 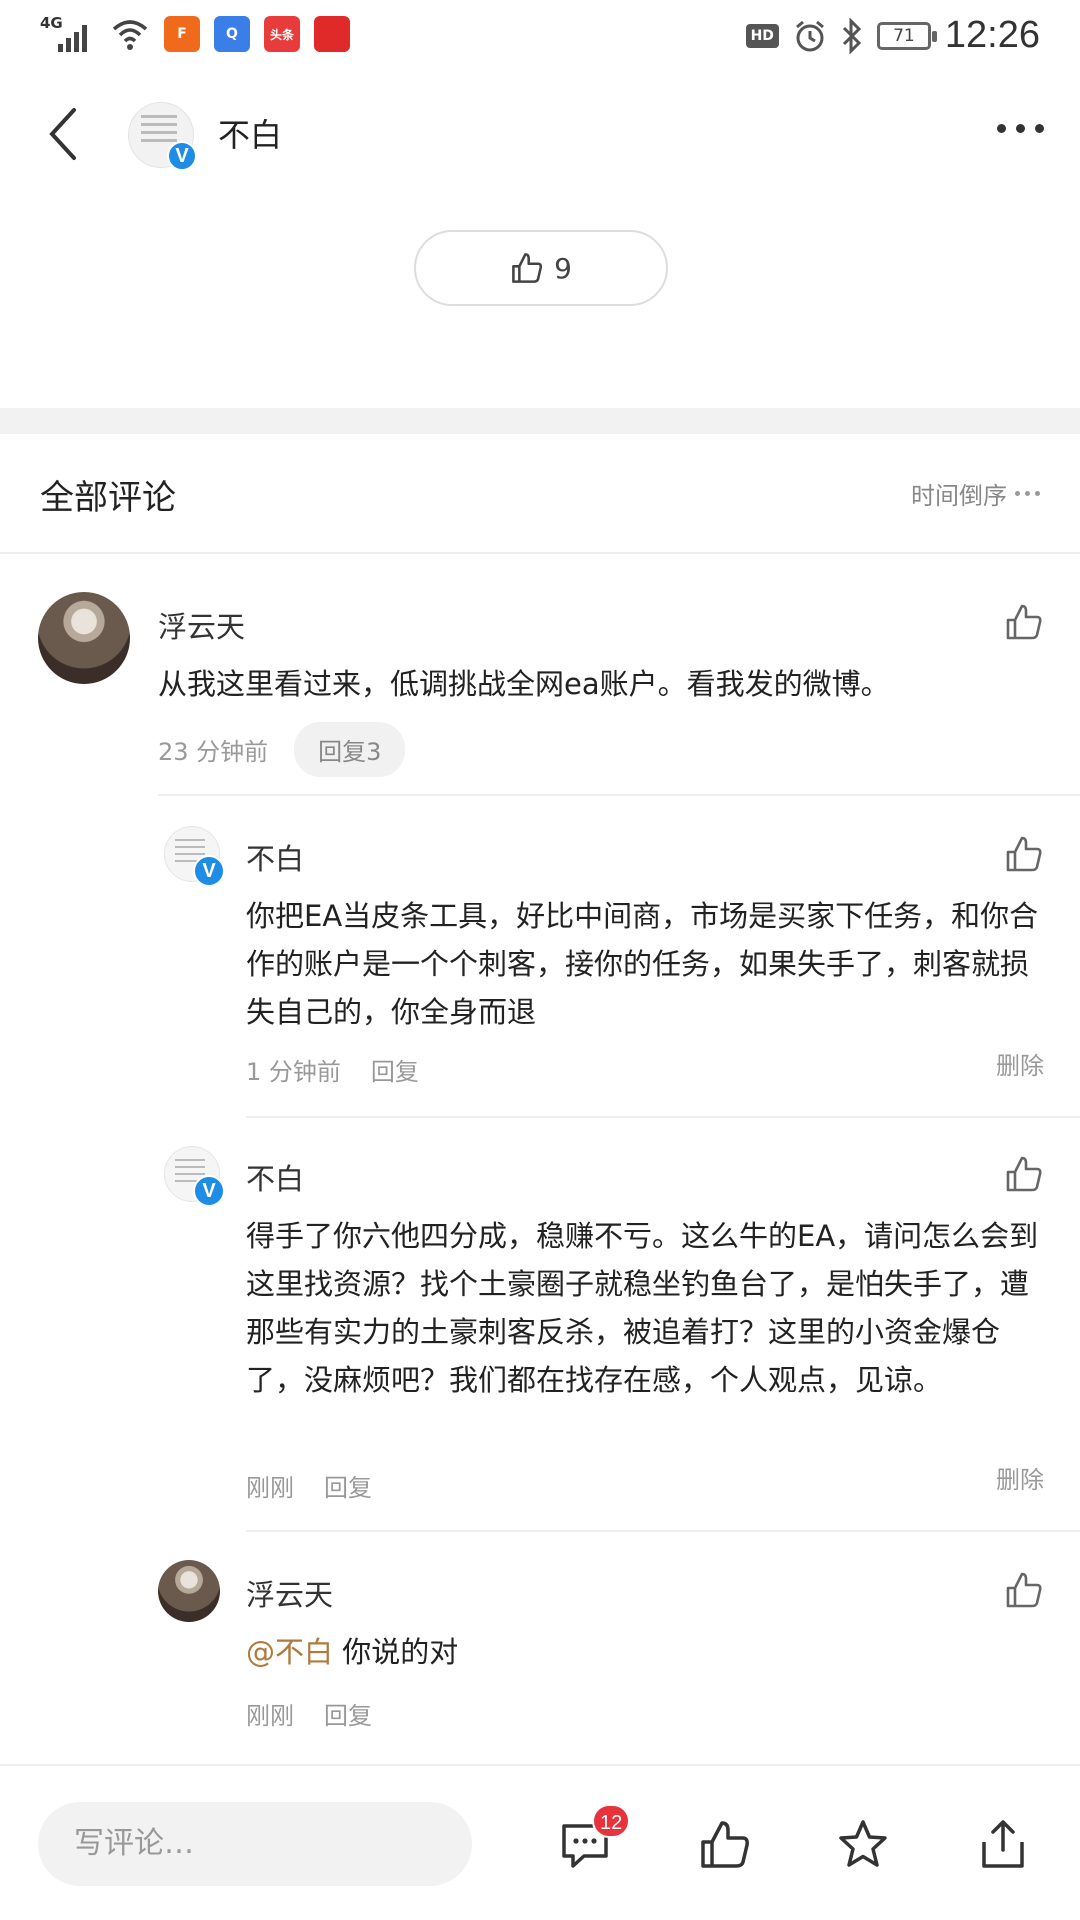 I want to click on app-f-icon: F, so click(x=182, y=34).